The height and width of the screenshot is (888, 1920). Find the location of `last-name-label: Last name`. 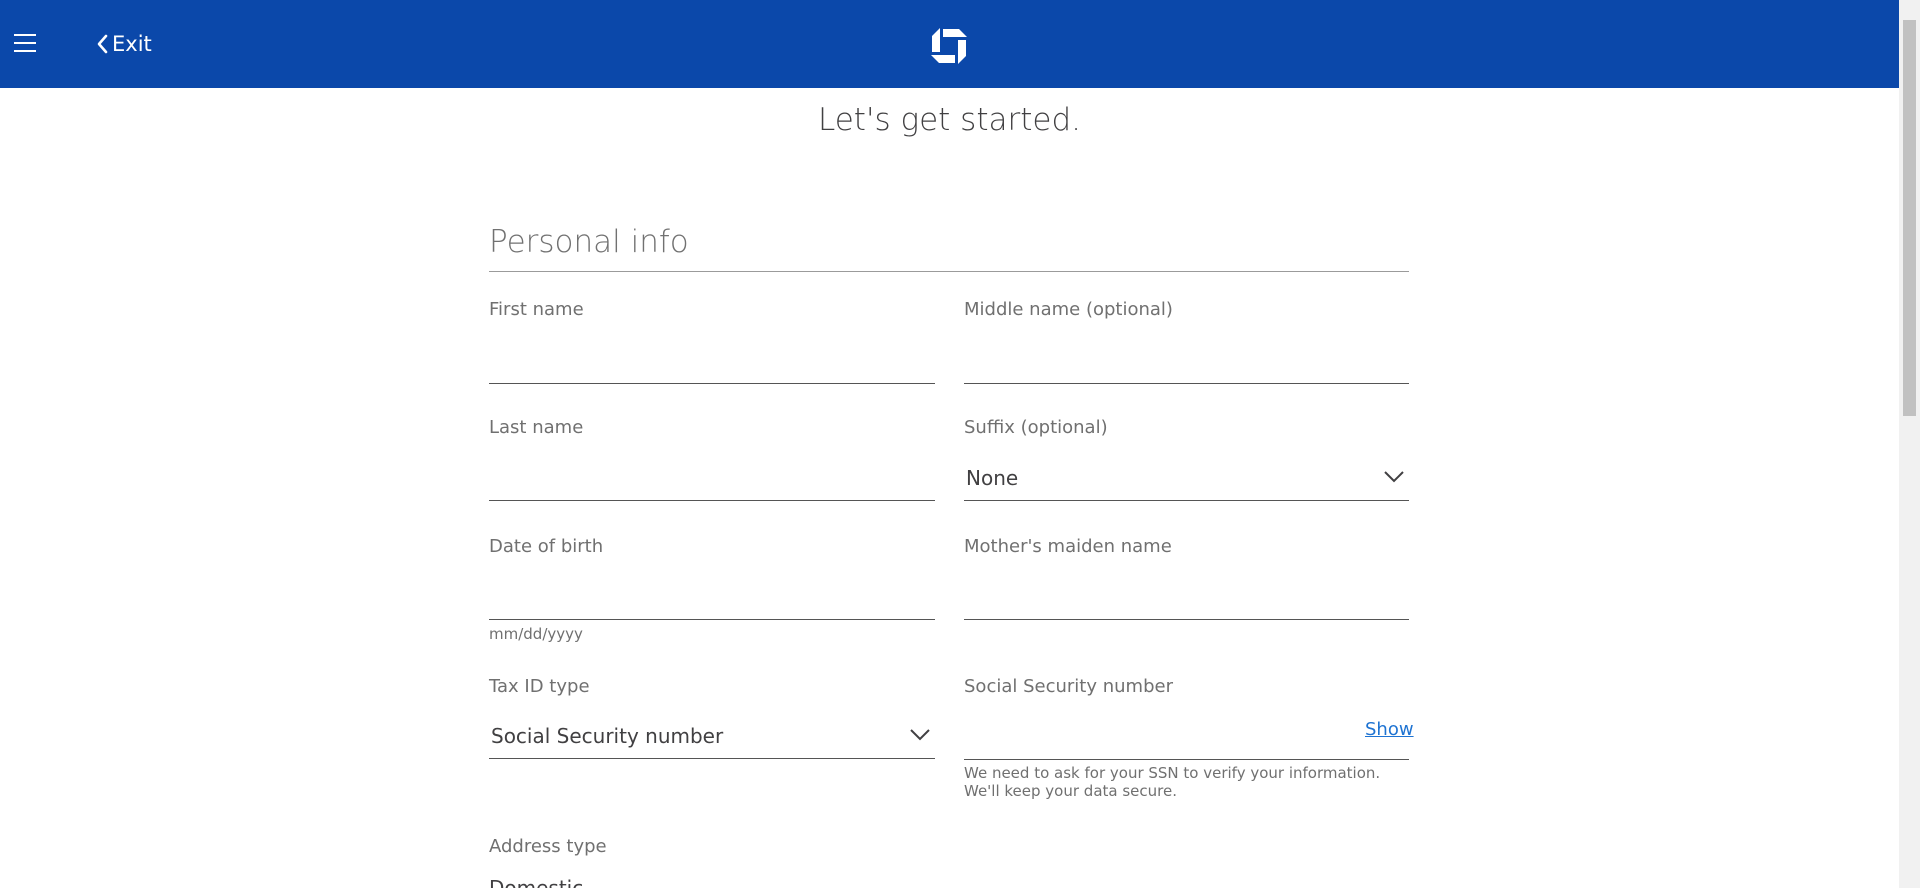

last-name-label: Last name is located at coordinates (536, 427).